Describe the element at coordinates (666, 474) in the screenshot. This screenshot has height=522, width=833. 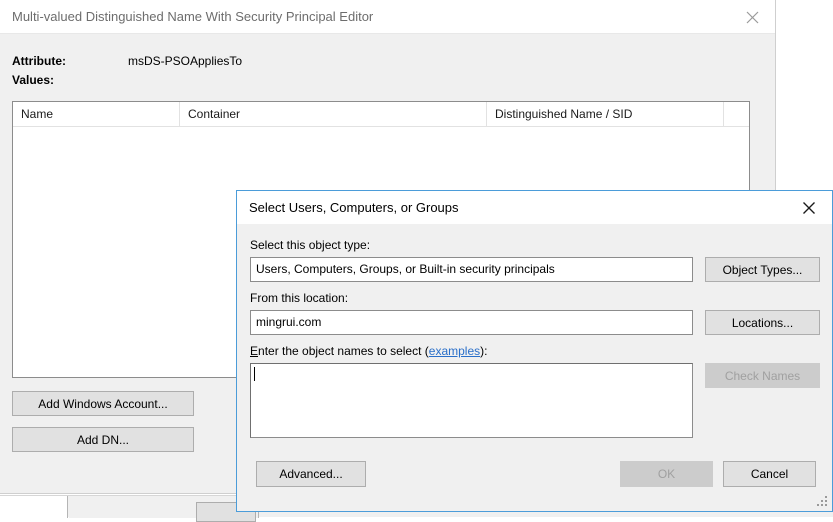
I see `ok-button: OK` at that location.